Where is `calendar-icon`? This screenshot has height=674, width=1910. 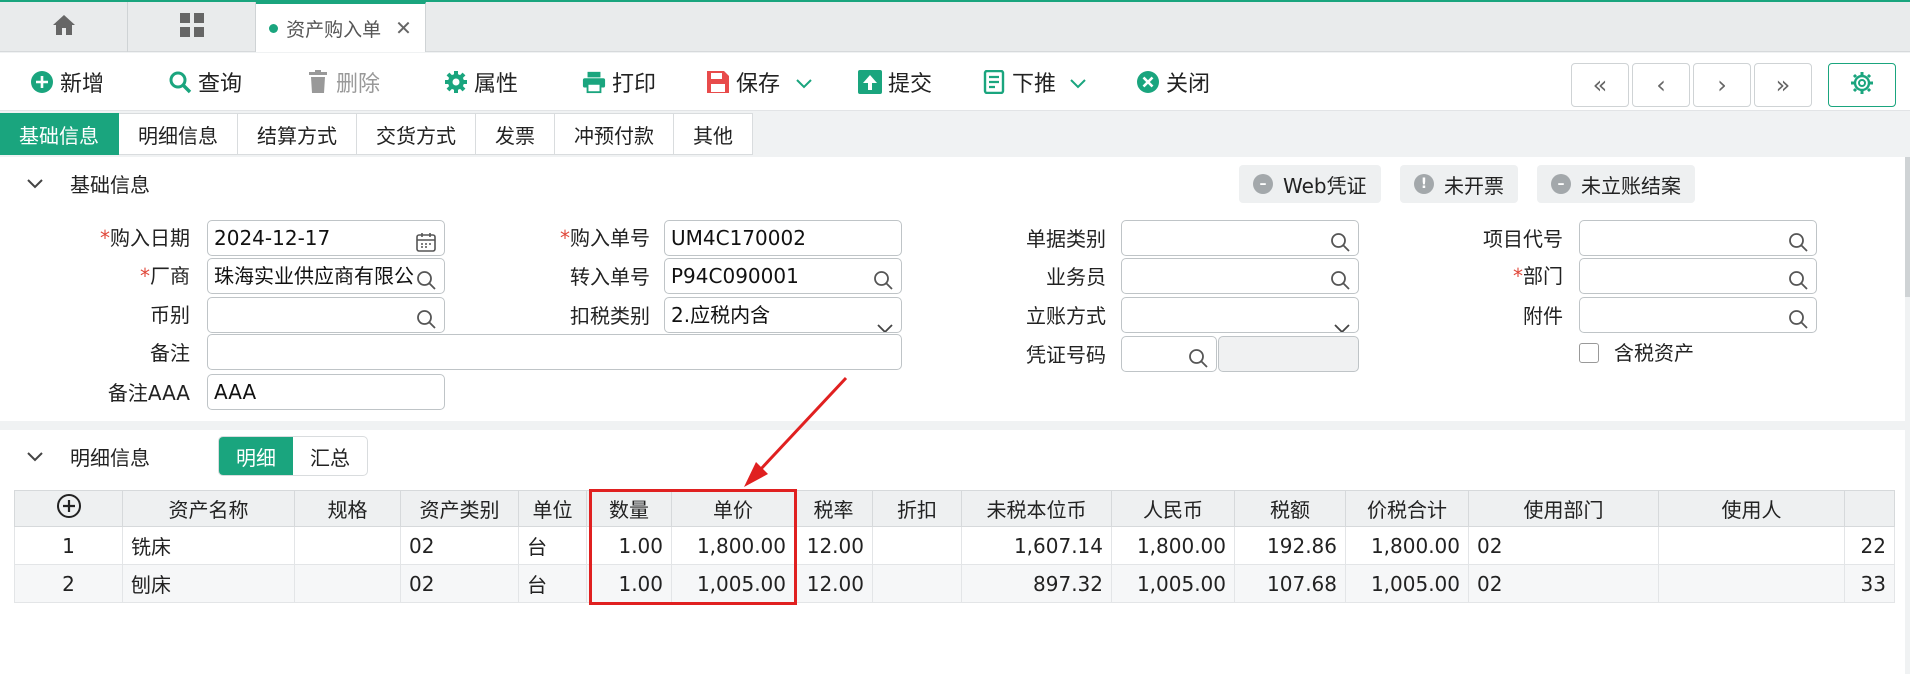 calendar-icon is located at coordinates (426, 241).